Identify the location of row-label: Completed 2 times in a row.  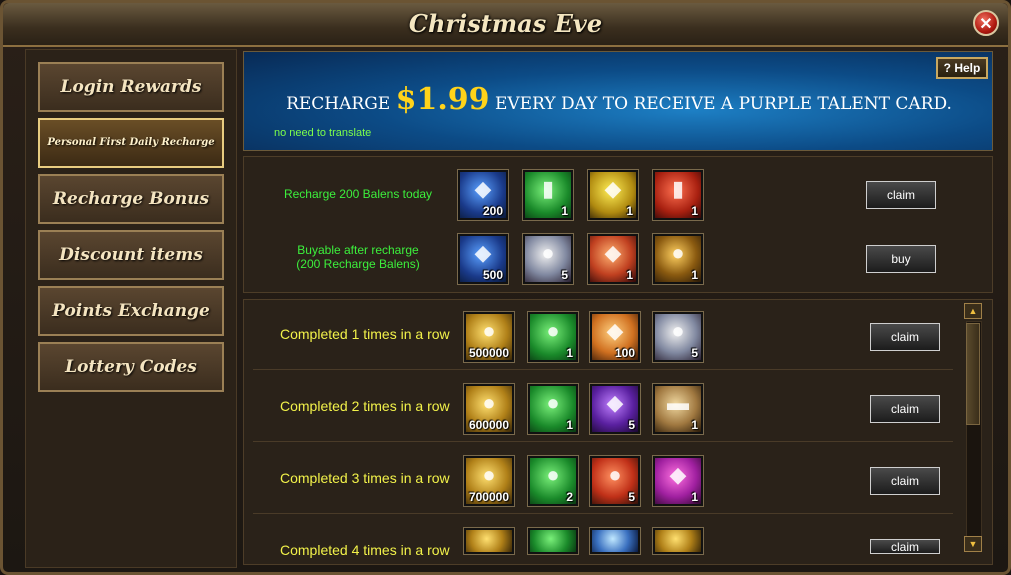
(365, 406).